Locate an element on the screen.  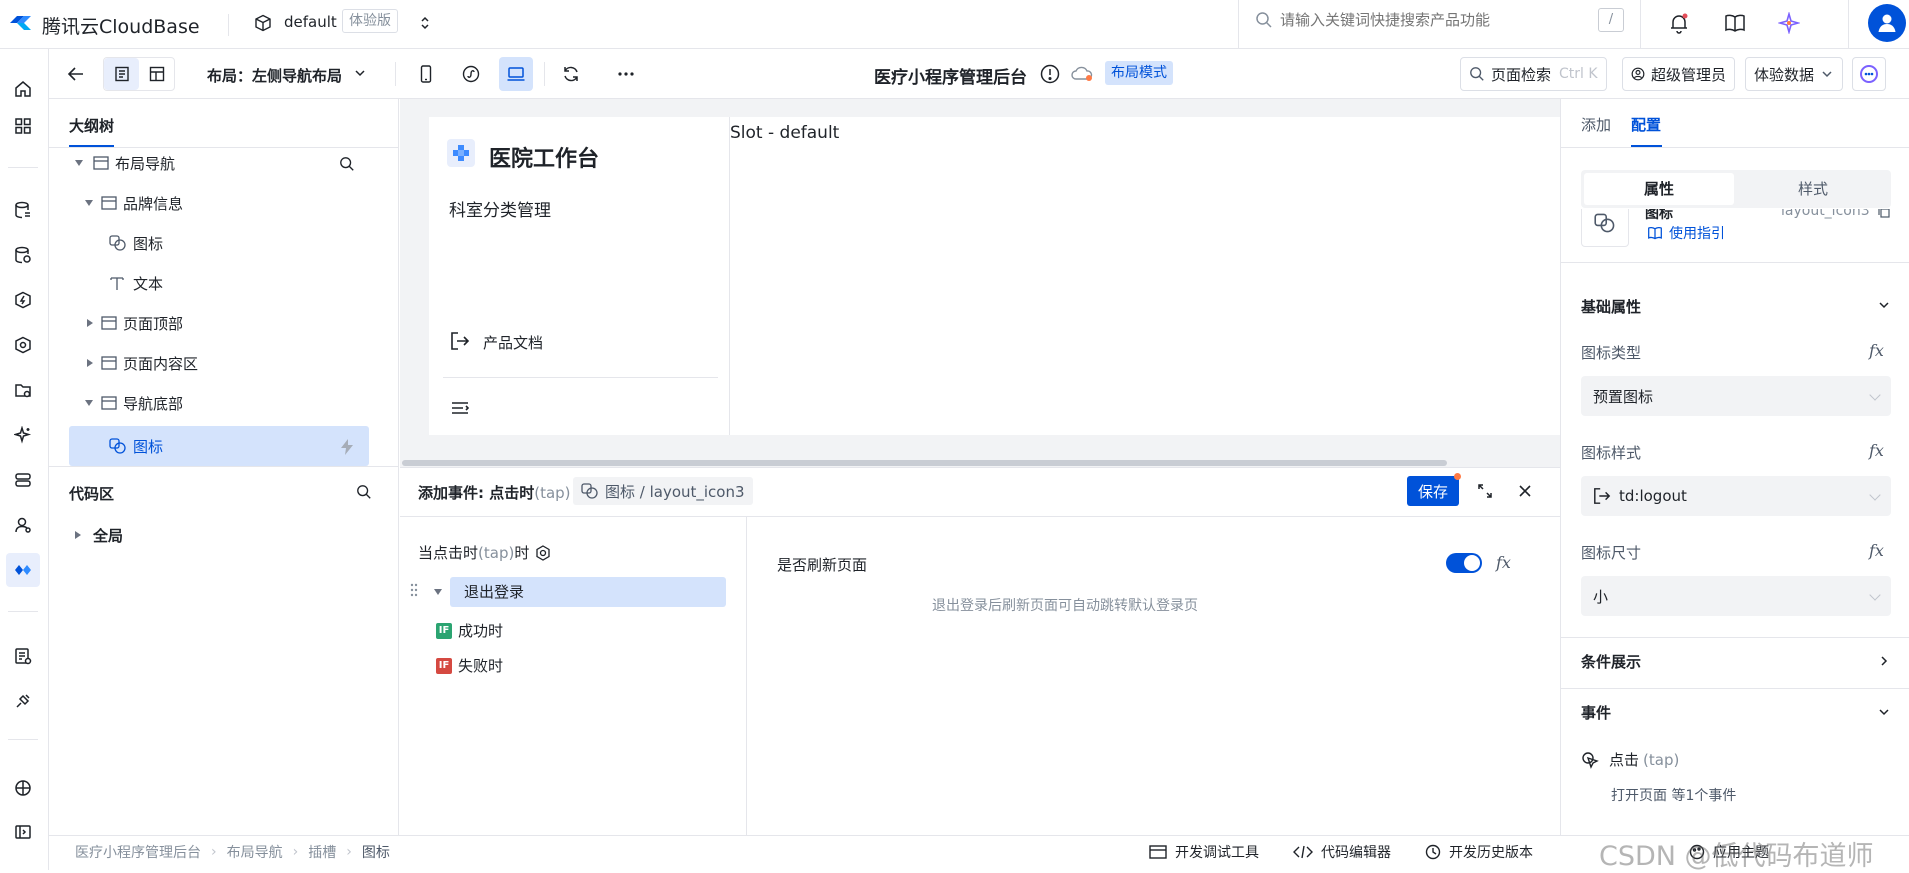
icon-type-select: 预置图标 is located at coordinates (1736, 396).